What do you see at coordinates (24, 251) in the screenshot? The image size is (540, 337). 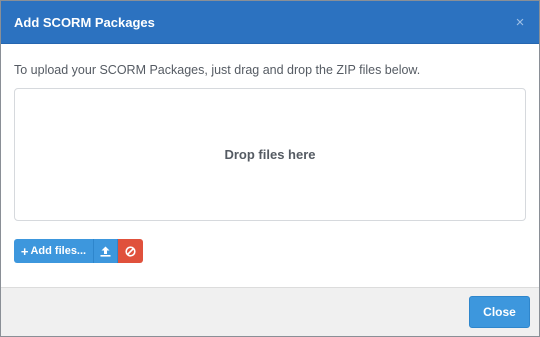 I see `plus-icon: +` at bounding box center [24, 251].